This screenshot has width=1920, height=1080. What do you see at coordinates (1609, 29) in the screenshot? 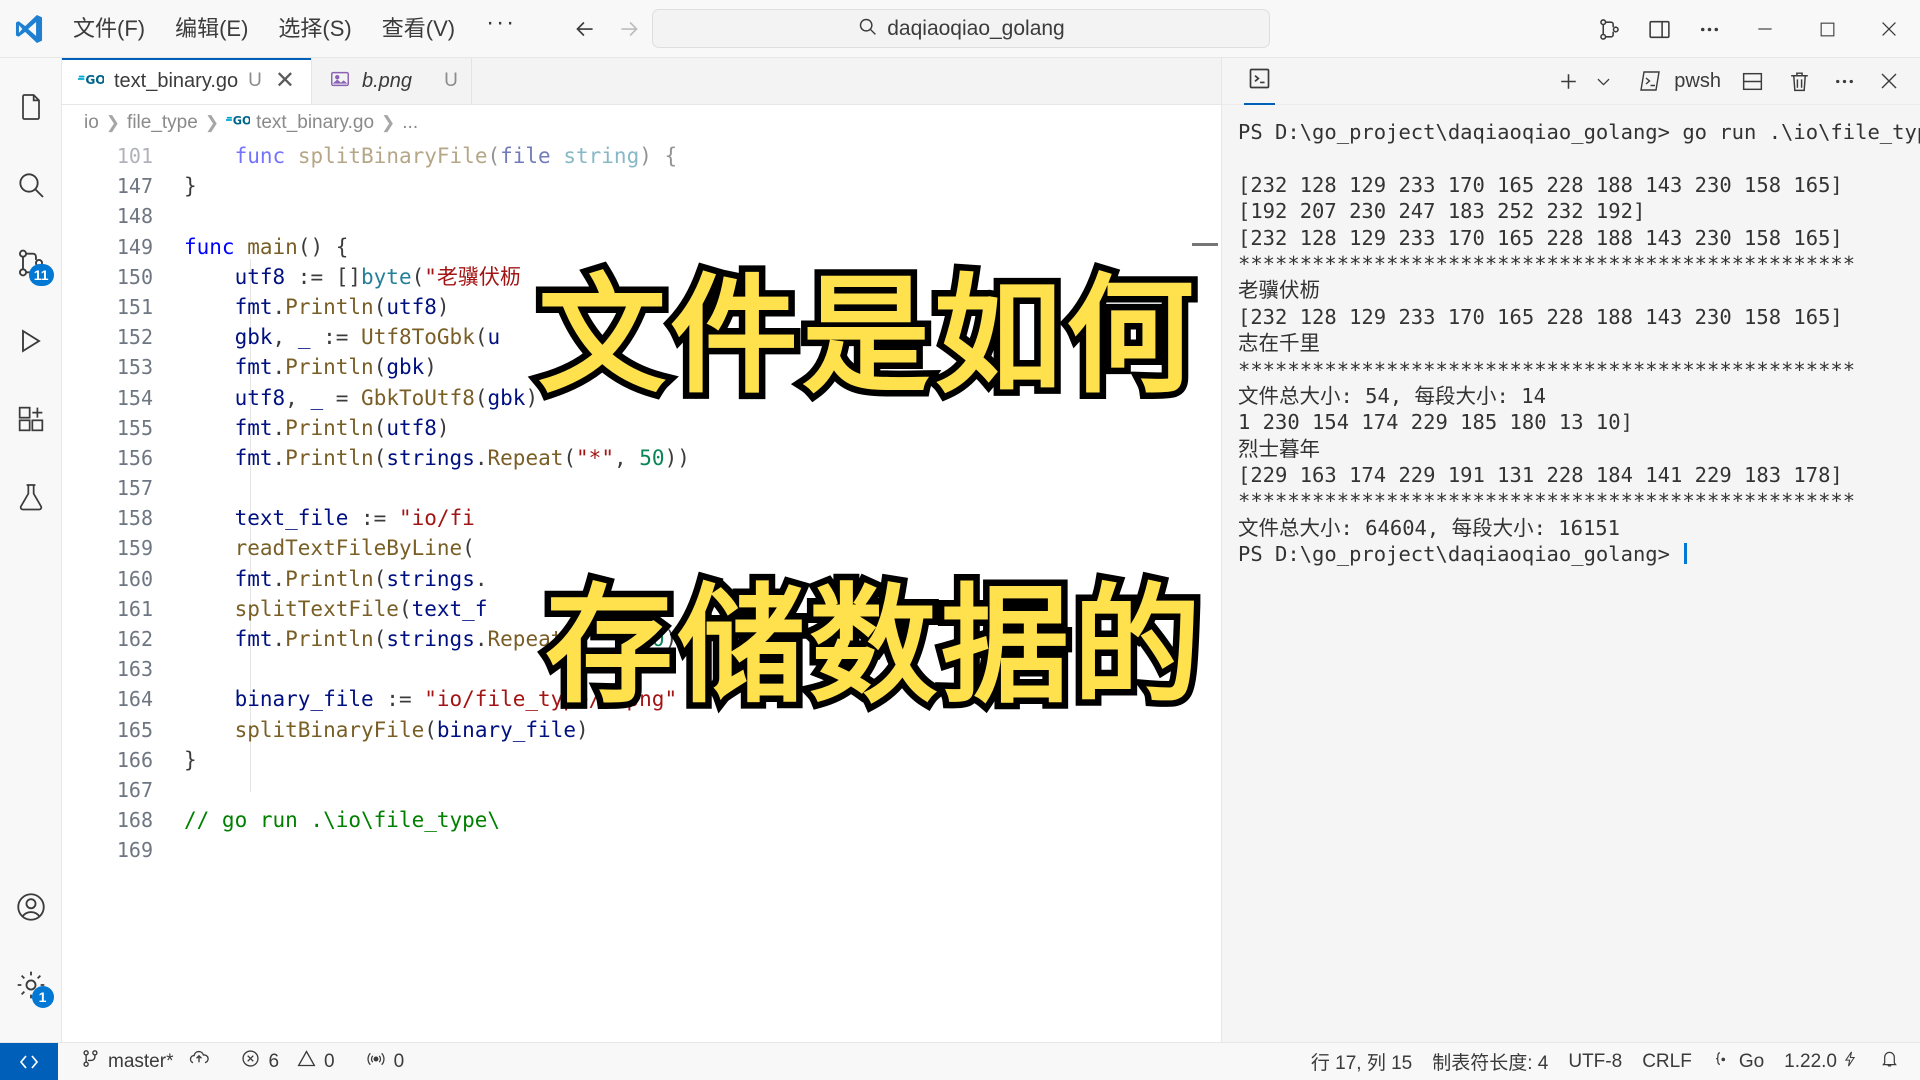
I see `source-control-graph-icon` at bounding box center [1609, 29].